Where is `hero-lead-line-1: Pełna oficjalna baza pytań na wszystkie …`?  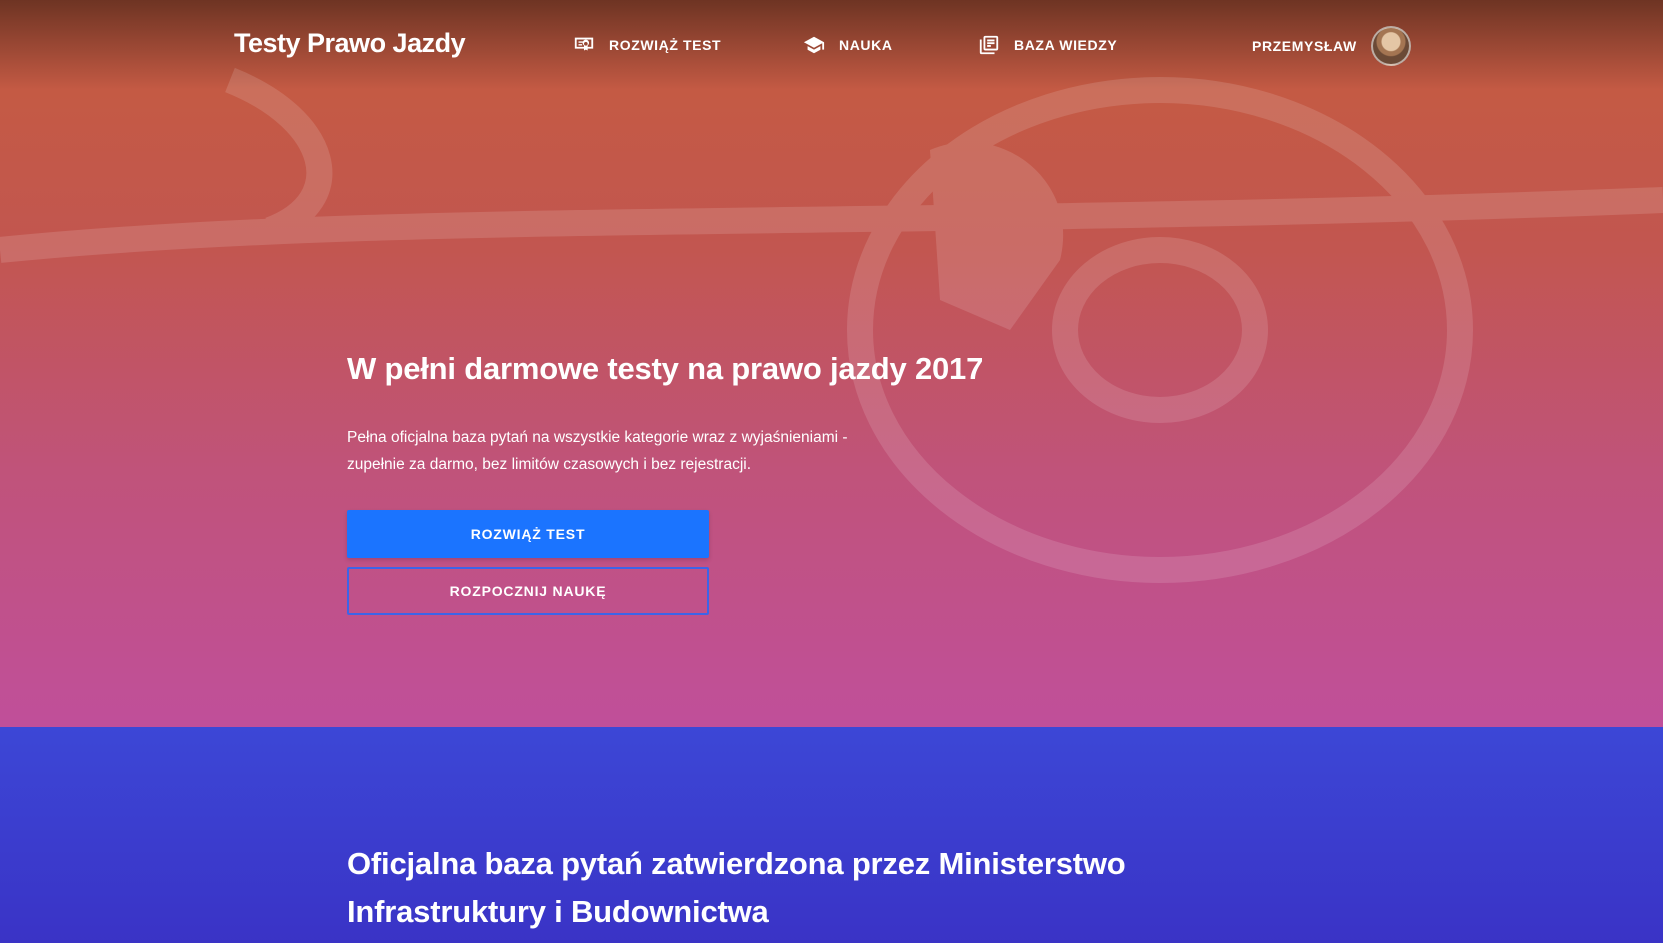 hero-lead-line-1: Pełna oficjalna baza pytań na wszystkie … is located at coordinates (597, 437).